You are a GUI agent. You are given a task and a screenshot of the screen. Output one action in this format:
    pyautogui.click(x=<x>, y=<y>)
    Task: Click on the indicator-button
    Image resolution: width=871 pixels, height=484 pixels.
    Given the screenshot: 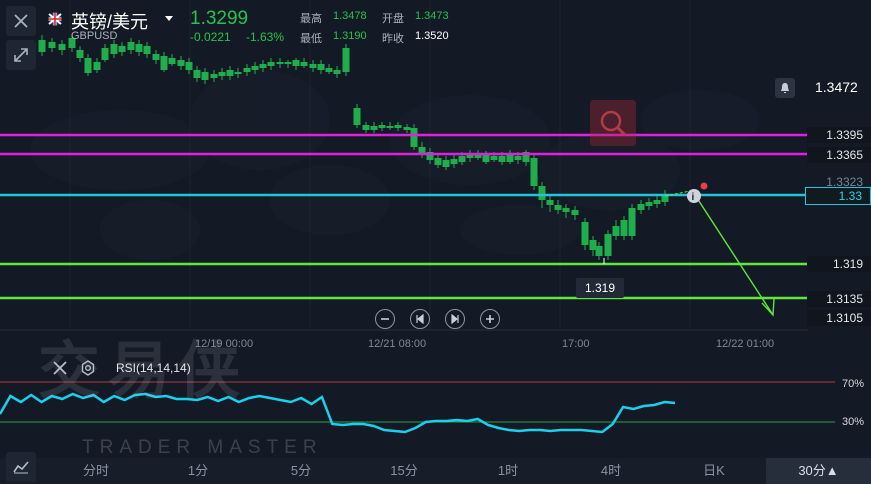 What is the action you would take?
    pyautogui.click(x=21, y=467)
    